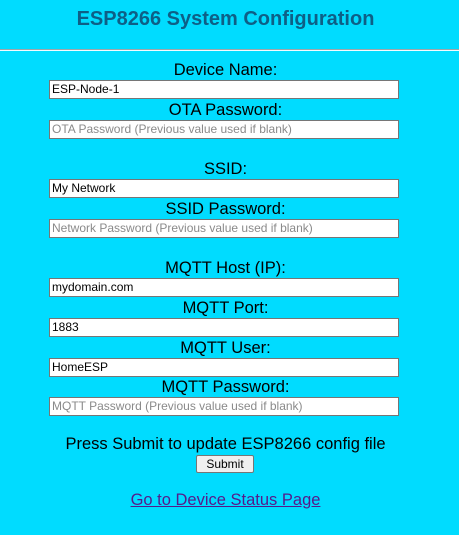 The width and height of the screenshot is (459, 535). Describe the element at coordinates (224, 228) in the screenshot. I see `ssid-password-field` at that location.